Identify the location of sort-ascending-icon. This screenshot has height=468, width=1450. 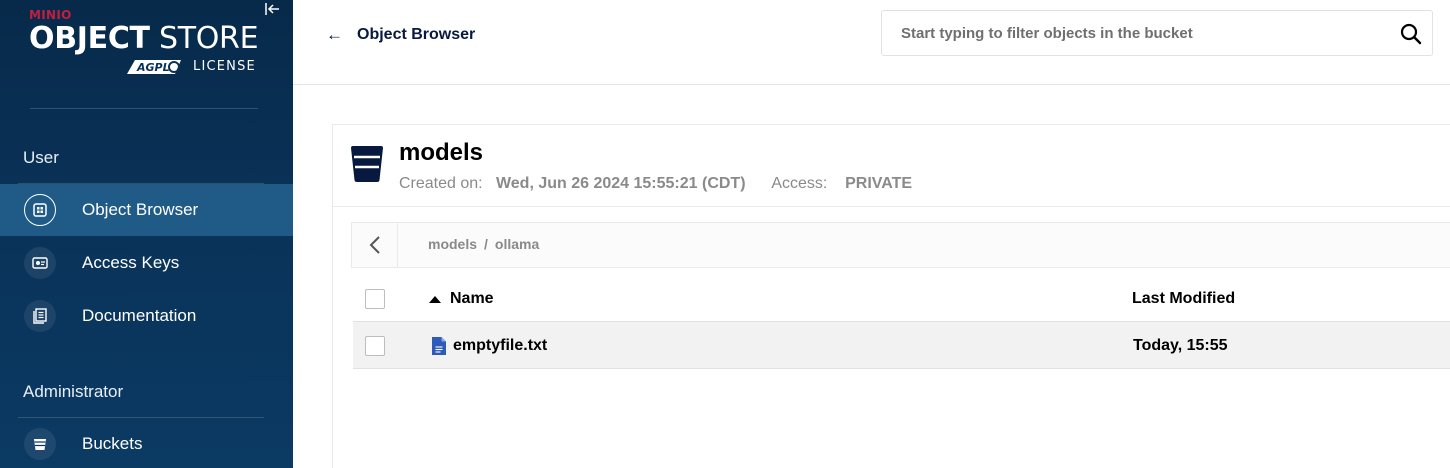
(435, 299).